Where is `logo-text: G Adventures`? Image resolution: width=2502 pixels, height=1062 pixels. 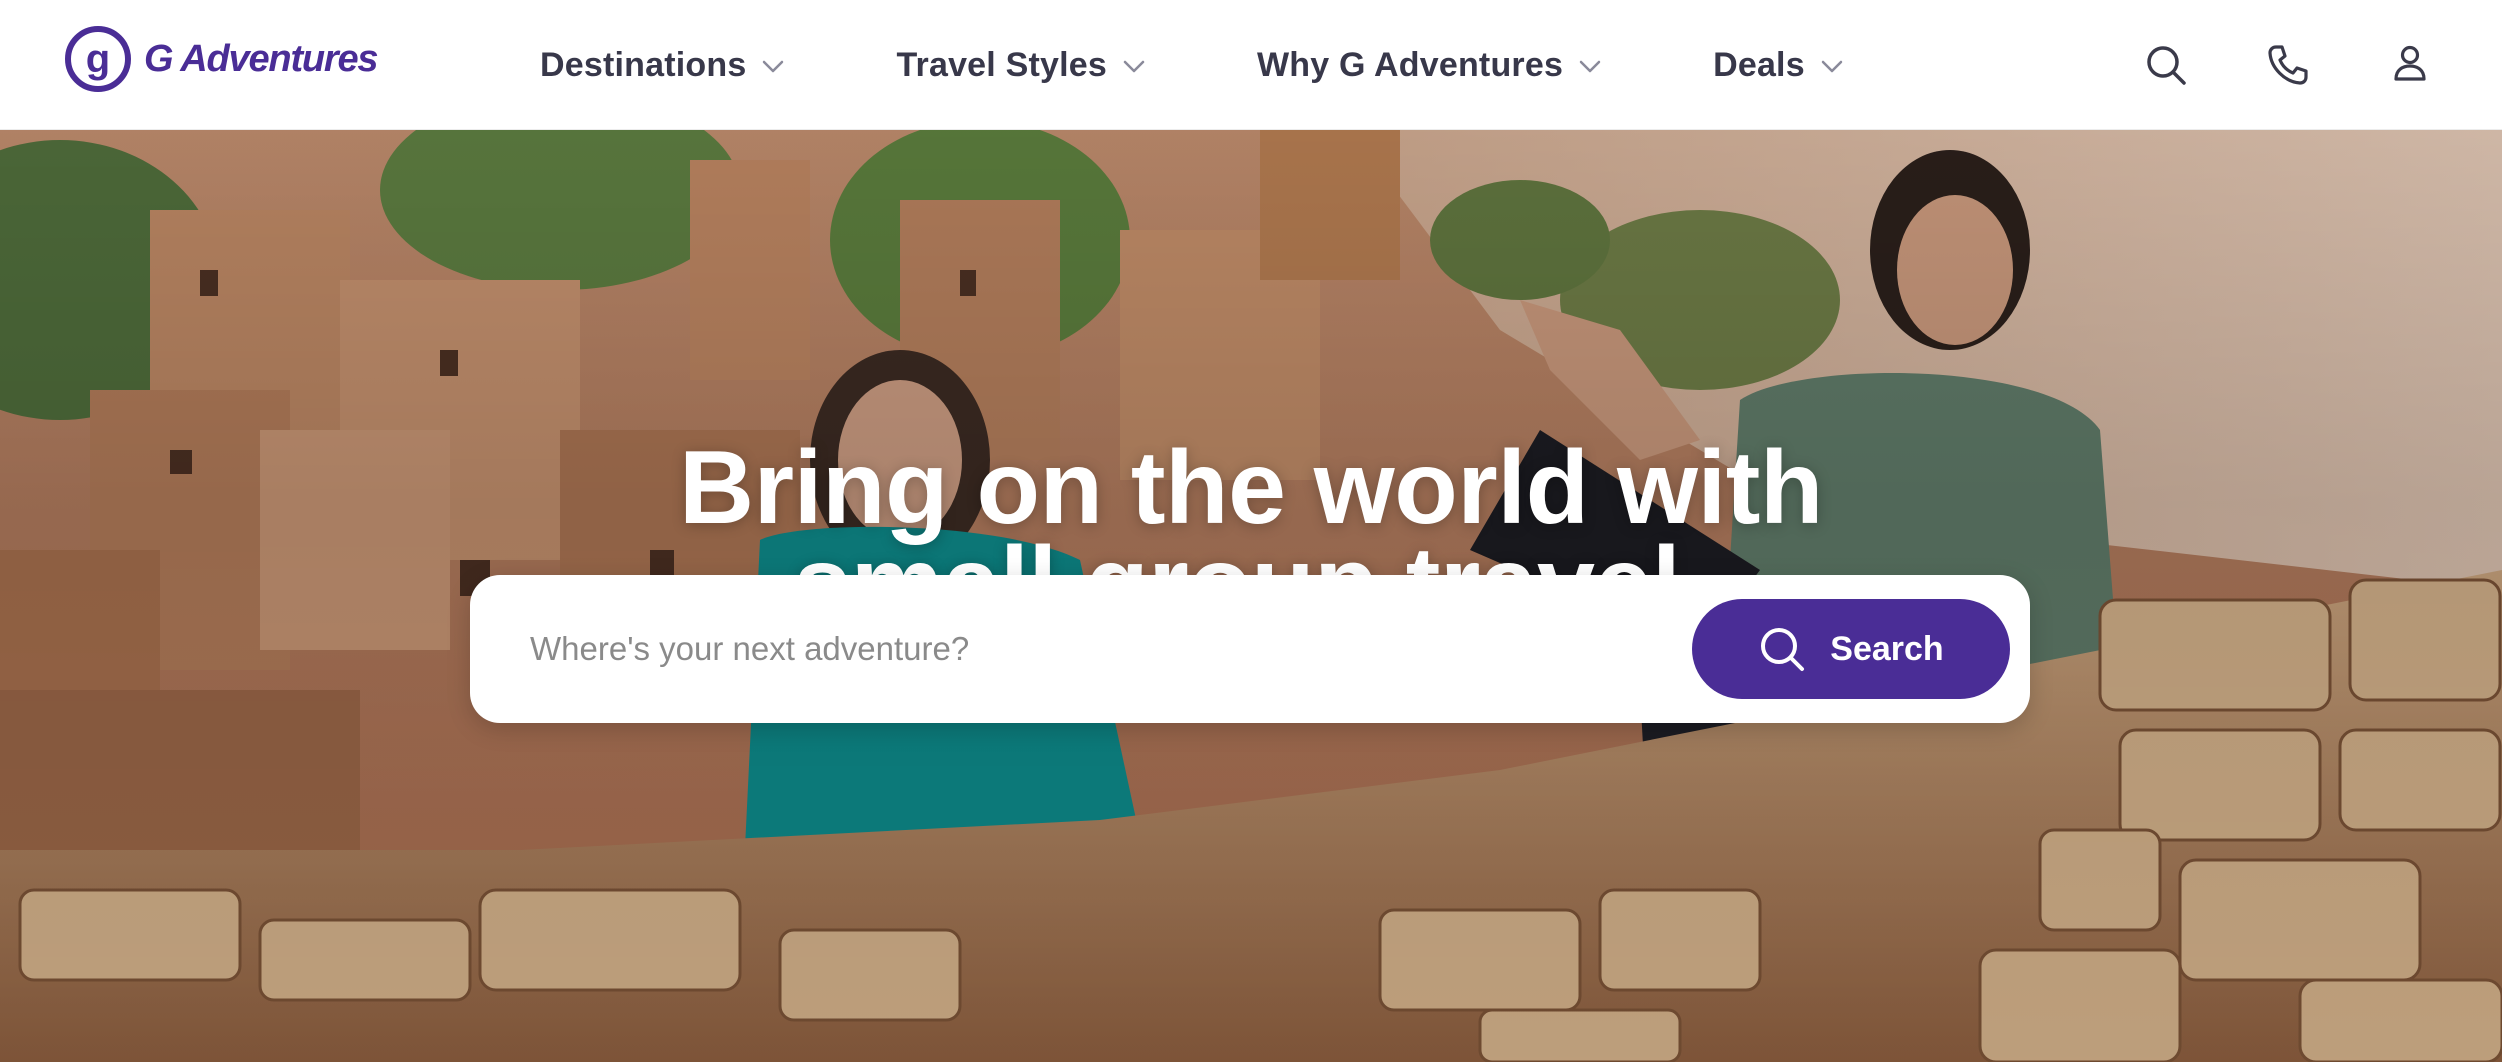 logo-text: G Adventures is located at coordinates (261, 58).